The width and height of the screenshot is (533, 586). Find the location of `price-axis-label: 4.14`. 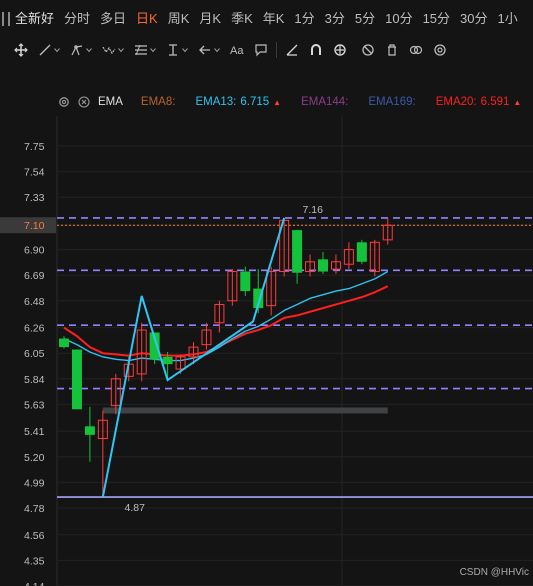

price-axis-label: 4.14 is located at coordinates (34, 583).